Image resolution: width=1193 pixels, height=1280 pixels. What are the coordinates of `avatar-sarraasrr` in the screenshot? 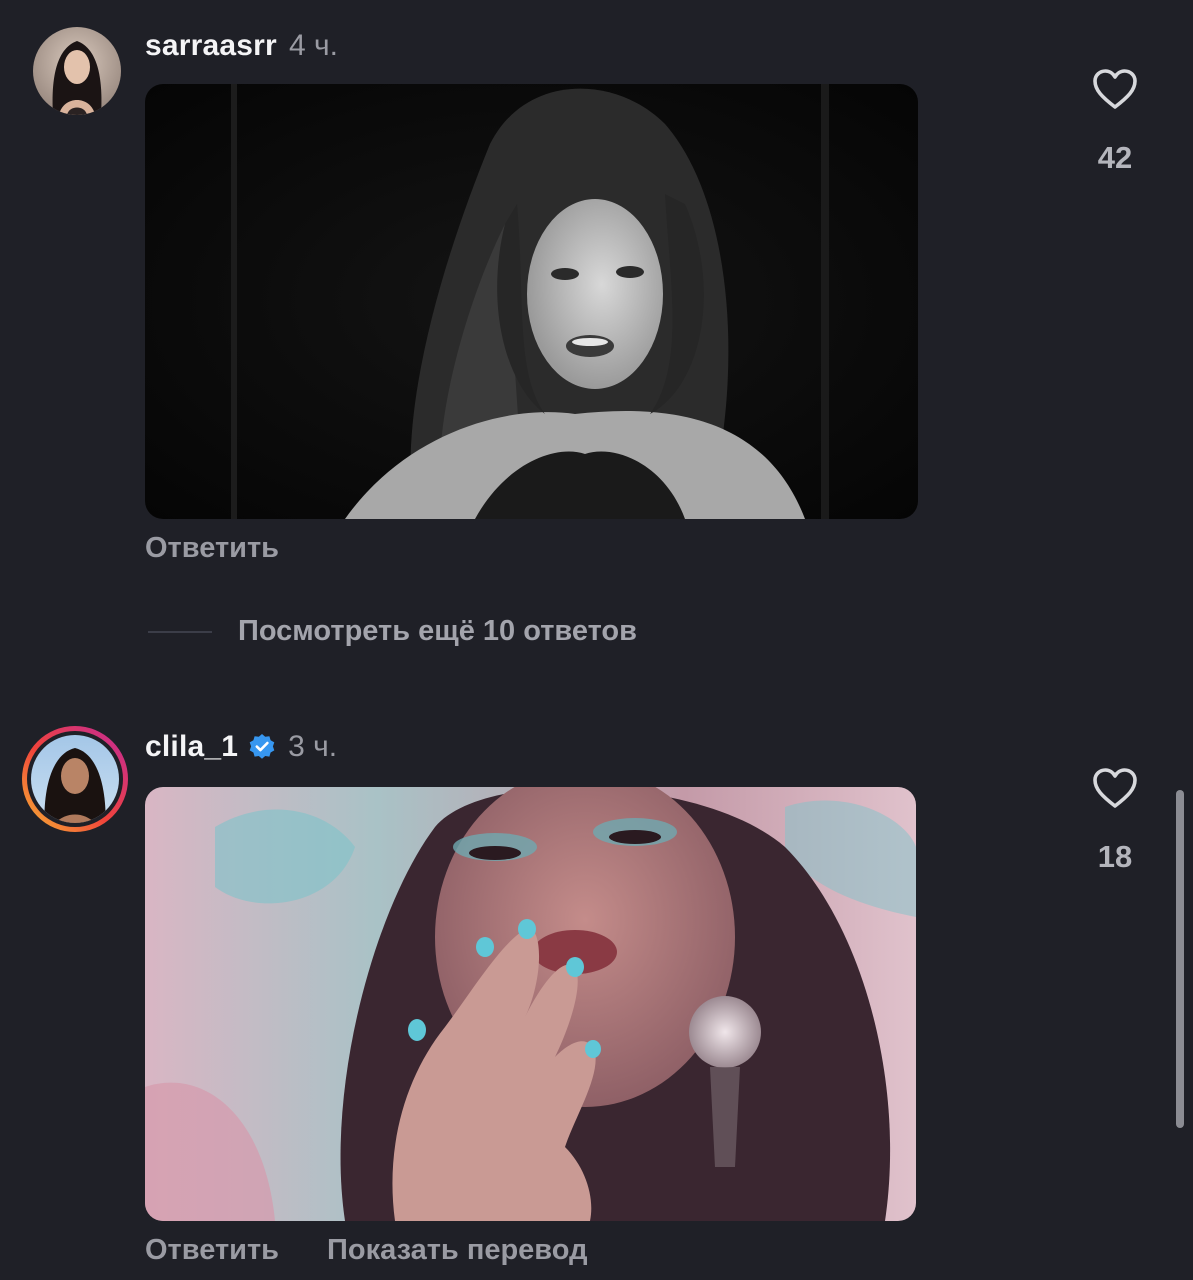 It's located at (77, 71).